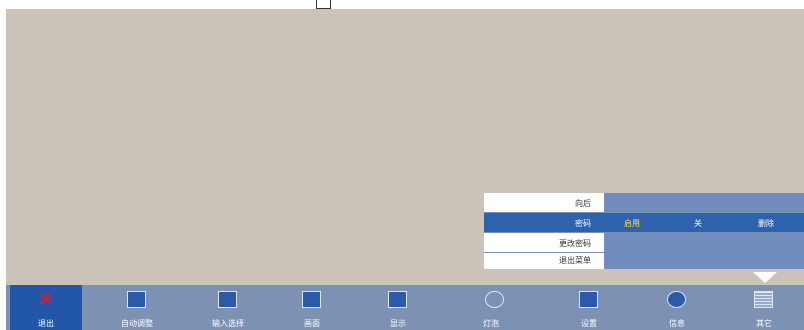 The height and width of the screenshot is (330, 804). Describe the element at coordinates (632, 223) in the screenshot. I see `option-enable: 启用` at that location.